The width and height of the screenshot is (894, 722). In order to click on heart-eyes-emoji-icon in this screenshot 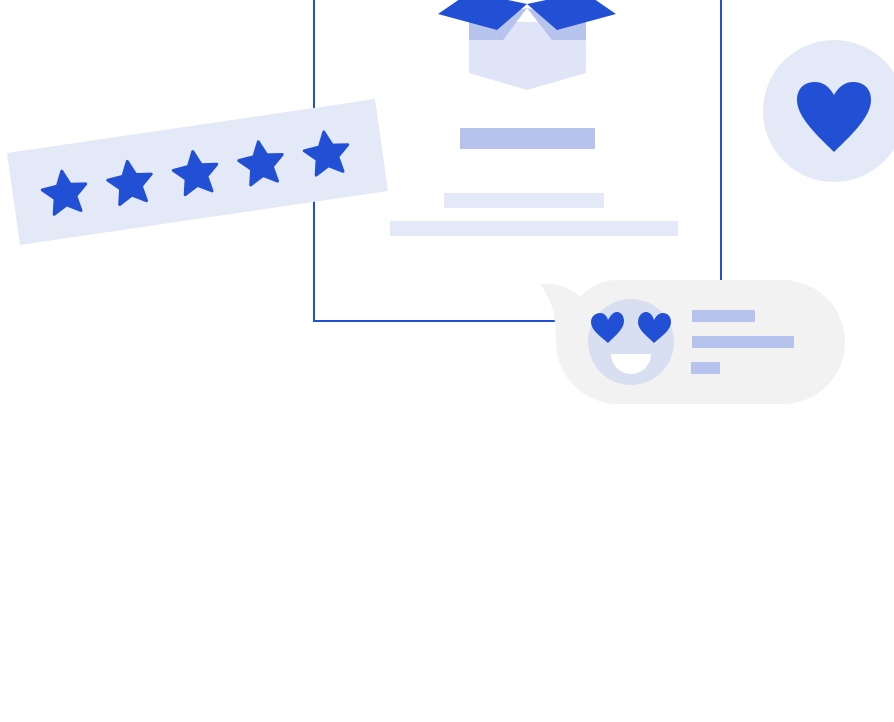, I will do `click(631, 342)`.